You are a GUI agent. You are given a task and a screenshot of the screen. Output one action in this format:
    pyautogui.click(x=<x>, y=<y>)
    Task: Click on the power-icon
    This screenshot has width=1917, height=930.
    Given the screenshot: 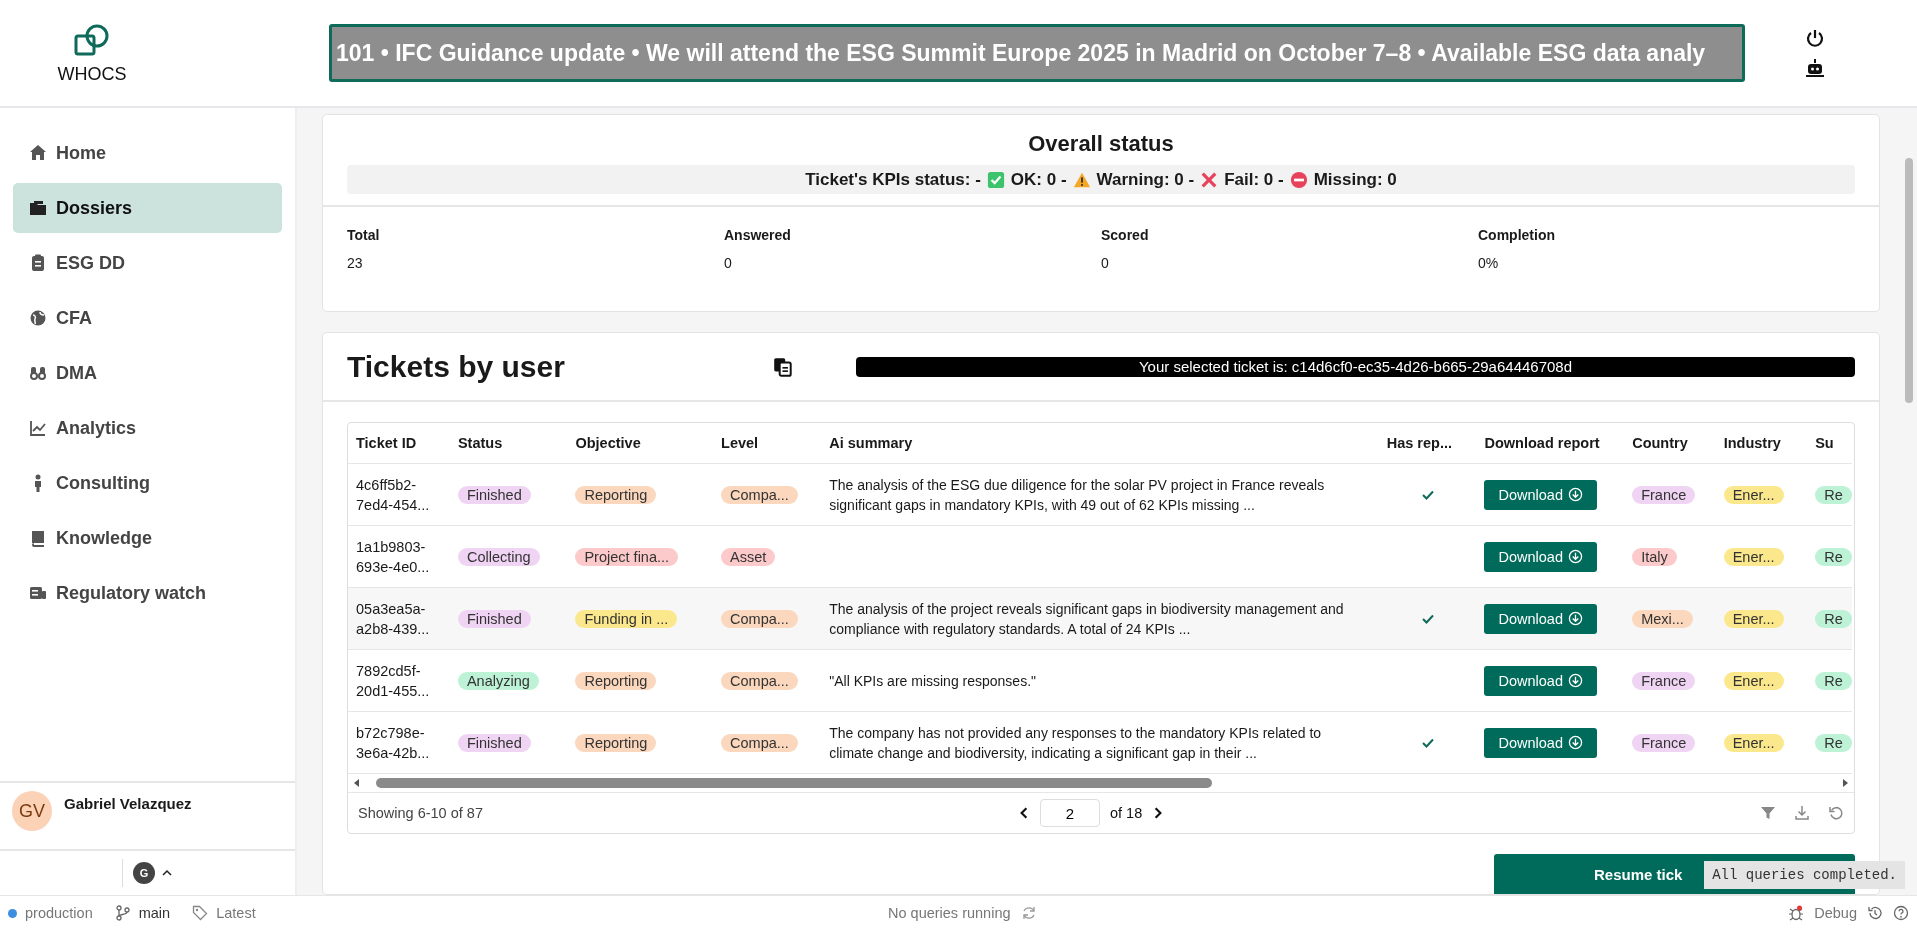 What is the action you would take?
    pyautogui.click(x=1815, y=38)
    